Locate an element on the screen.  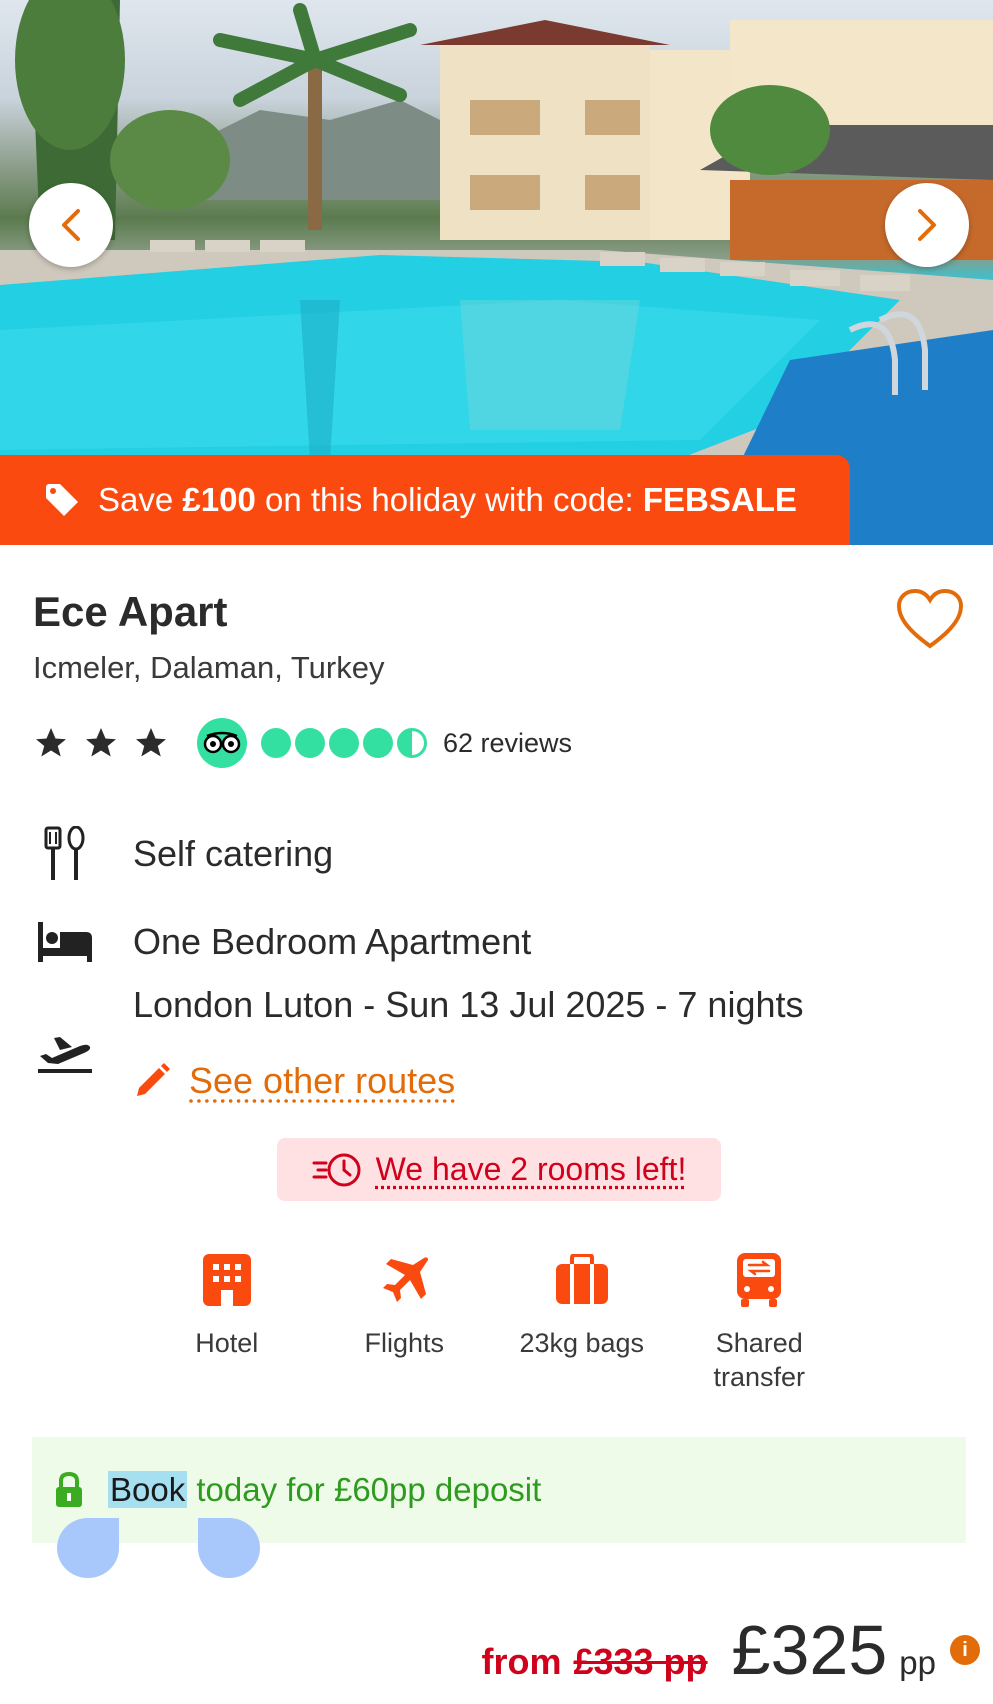
inclusion-label: Shared transfer is located at coordinates (759, 1360).